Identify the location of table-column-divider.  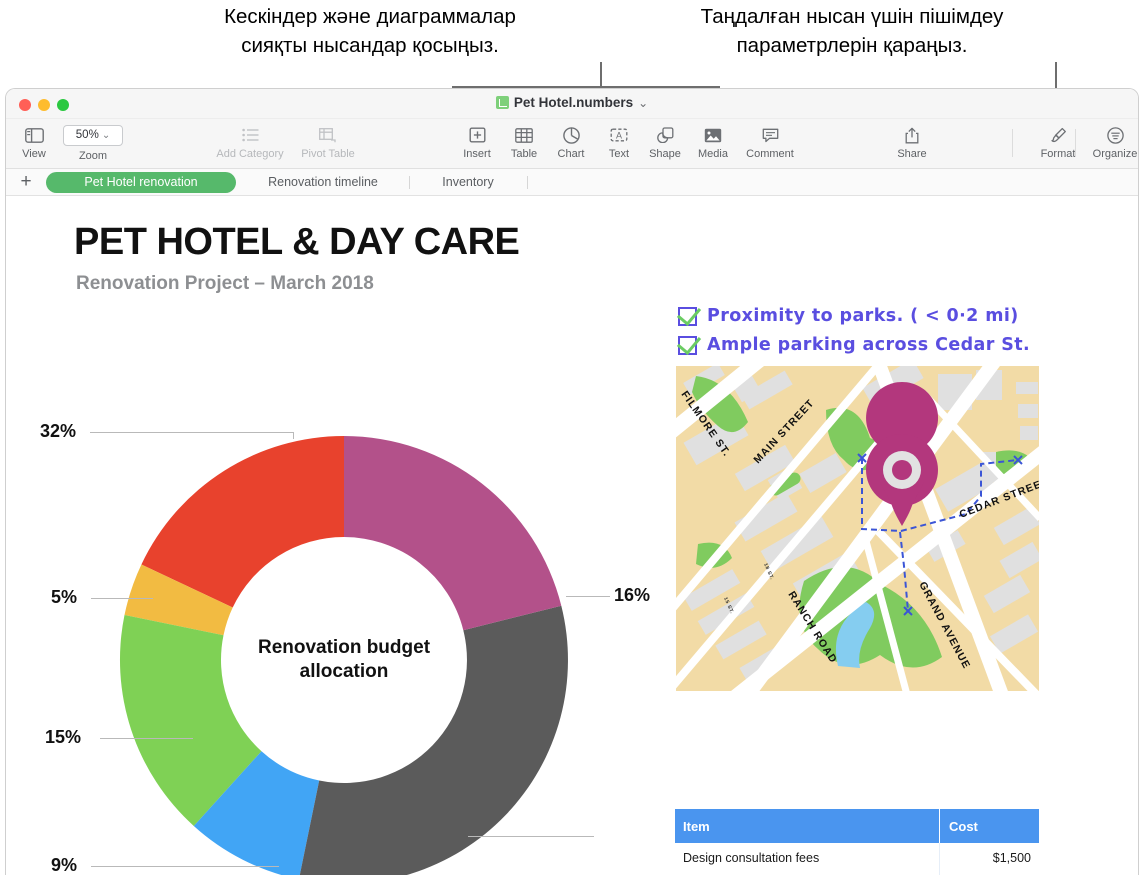
(939, 859).